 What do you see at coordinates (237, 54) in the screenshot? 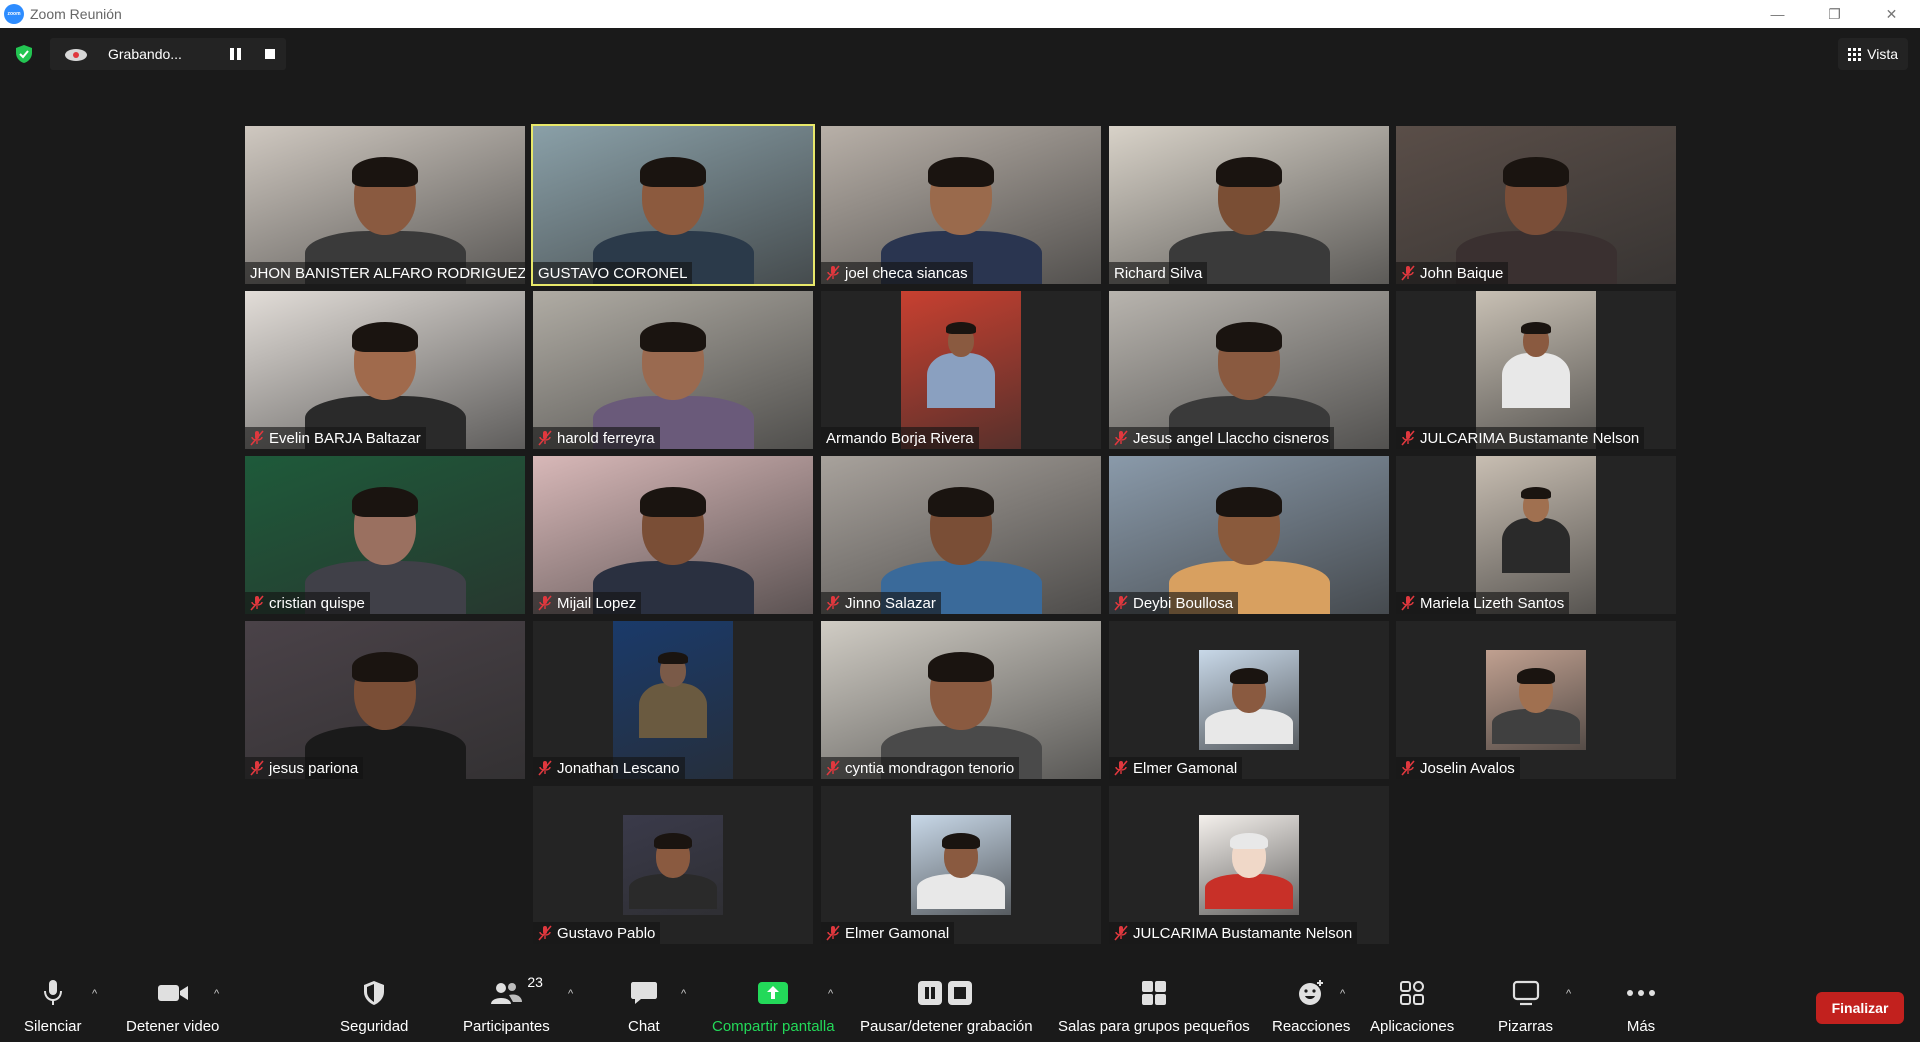
I see `pause-recording-icon` at bounding box center [237, 54].